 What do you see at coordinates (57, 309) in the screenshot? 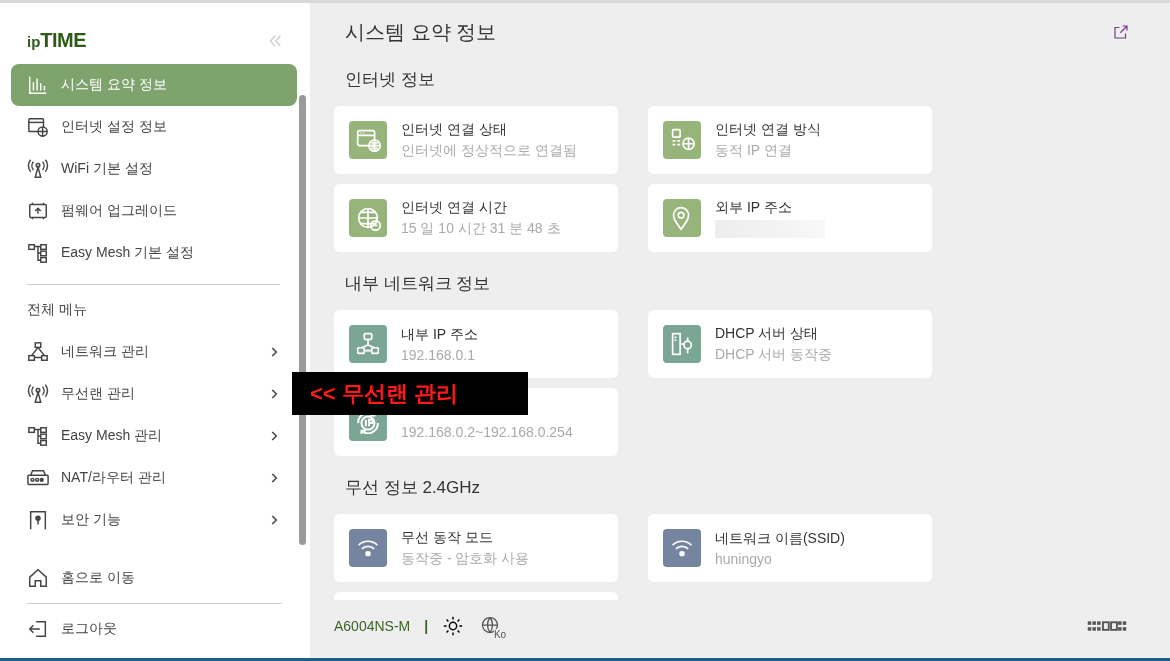
I see `menu-heading: 전체 메뉴` at bounding box center [57, 309].